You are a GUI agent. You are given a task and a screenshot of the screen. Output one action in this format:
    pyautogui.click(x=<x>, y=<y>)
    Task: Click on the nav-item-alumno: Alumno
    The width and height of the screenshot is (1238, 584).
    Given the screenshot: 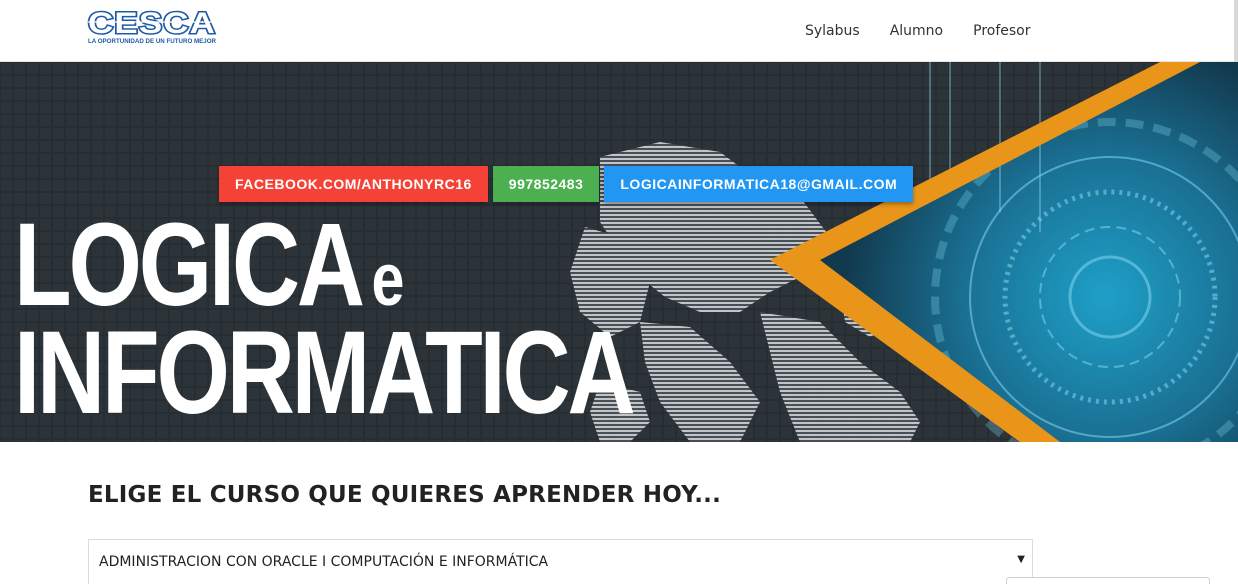 What is the action you would take?
    pyautogui.click(x=916, y=31)
    